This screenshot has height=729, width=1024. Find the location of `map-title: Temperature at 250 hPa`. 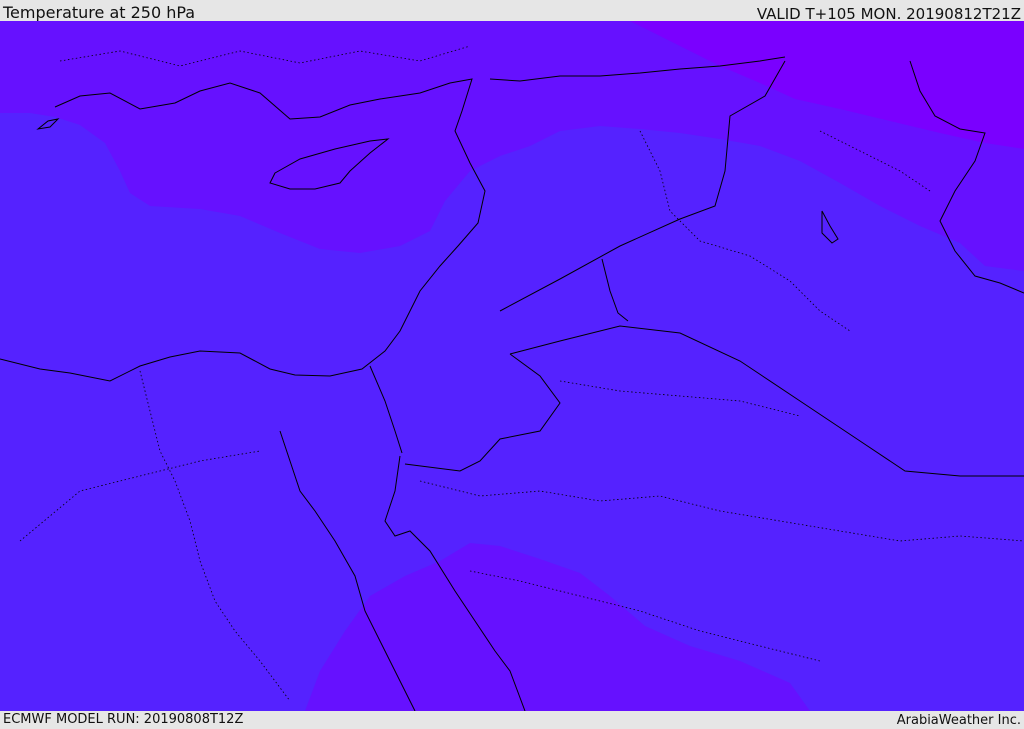

map-title: Temperature at 250 hPa is located at coordinates (99, 12).